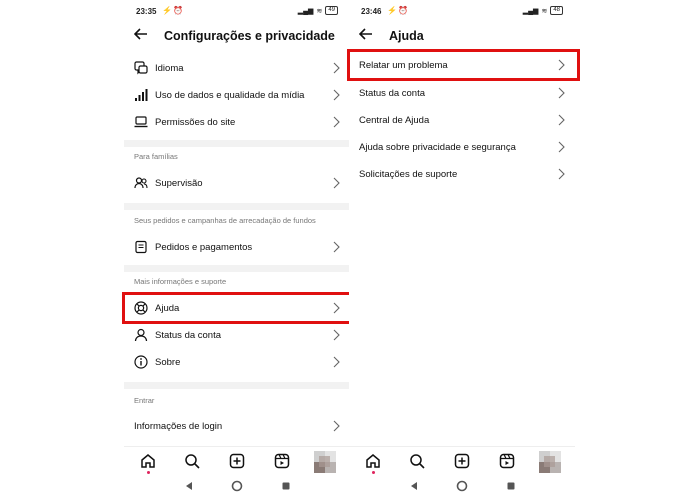 The width and height of the screenshot is (700, 500). What do you see at coordinates (237, 335) in the screenshot?
I see `settings-item-account-status: Status da conta` at bounding box center [237, 335].